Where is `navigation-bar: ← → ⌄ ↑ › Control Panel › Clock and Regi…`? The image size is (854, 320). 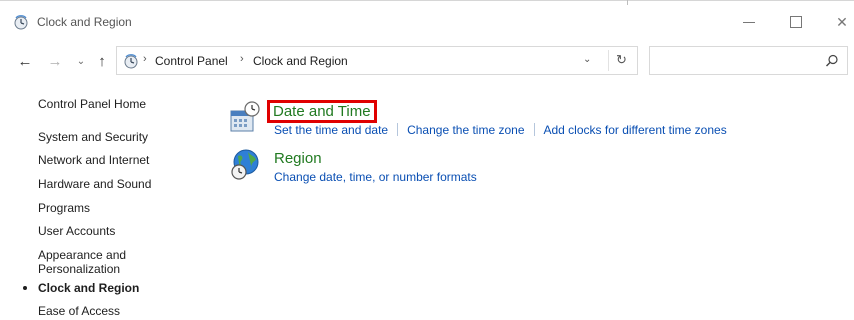 navigation-bar: ← → ⌄ ↑ › Control Panel › Clock and Regi… is located at coordinates (427, 61).